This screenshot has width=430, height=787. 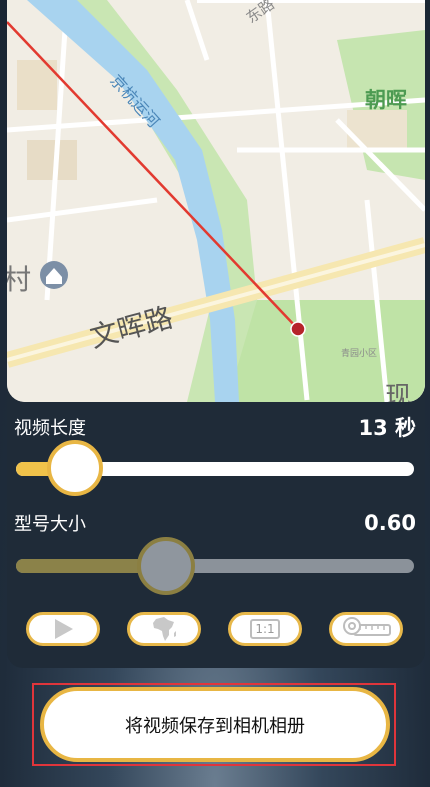 What do you see at coordinates (215, 523) in the screenshot?
I see `model-size-row: 型号大小 0.60` at bounding box center [215, 523].